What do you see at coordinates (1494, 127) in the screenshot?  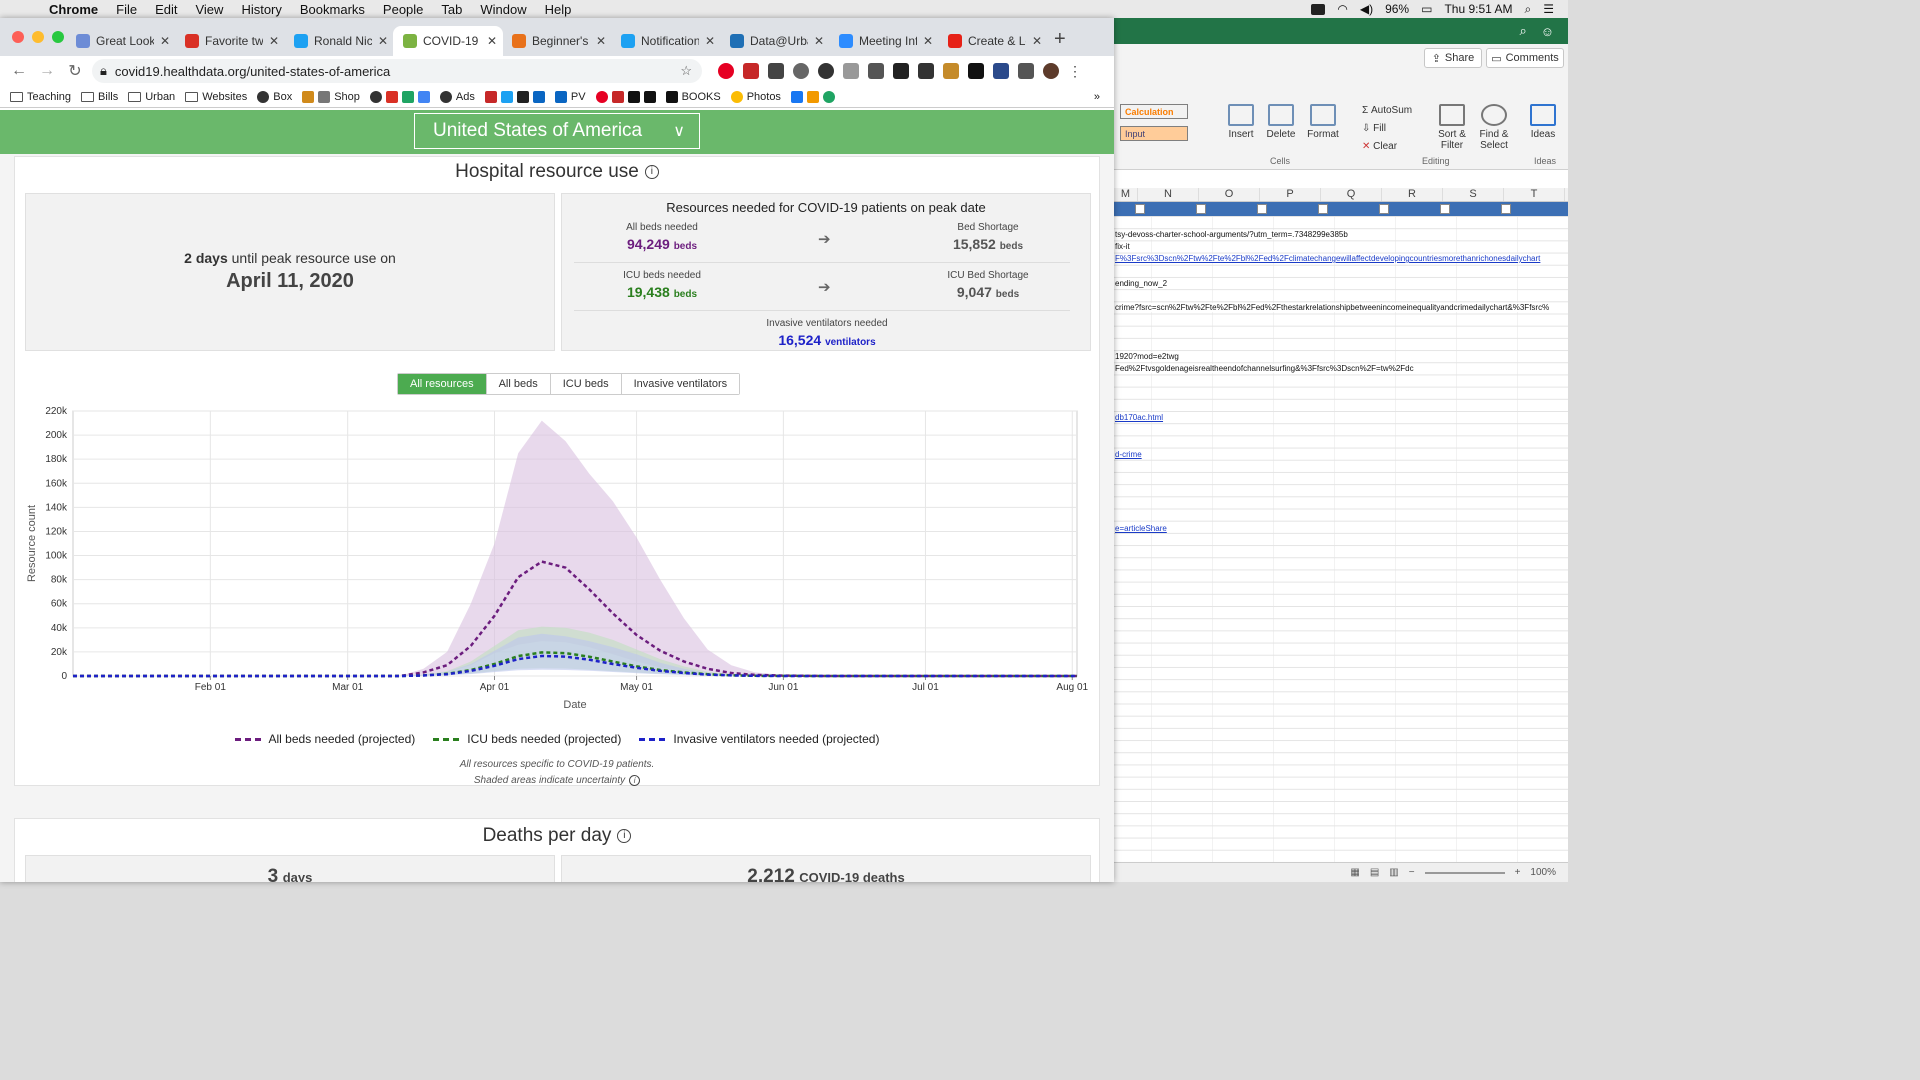 I see `find-select-button: Find & Select` at bounding box center [1494, 127].